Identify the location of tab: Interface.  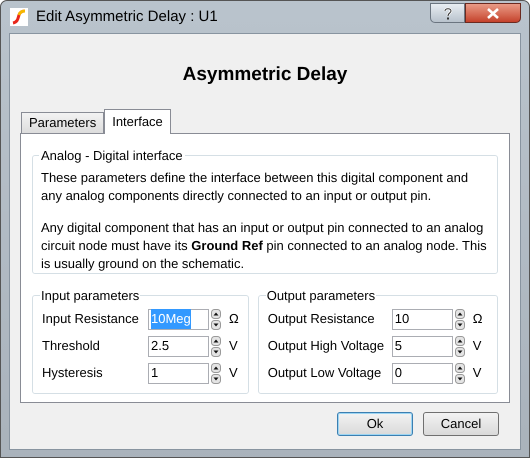
(137, 121).